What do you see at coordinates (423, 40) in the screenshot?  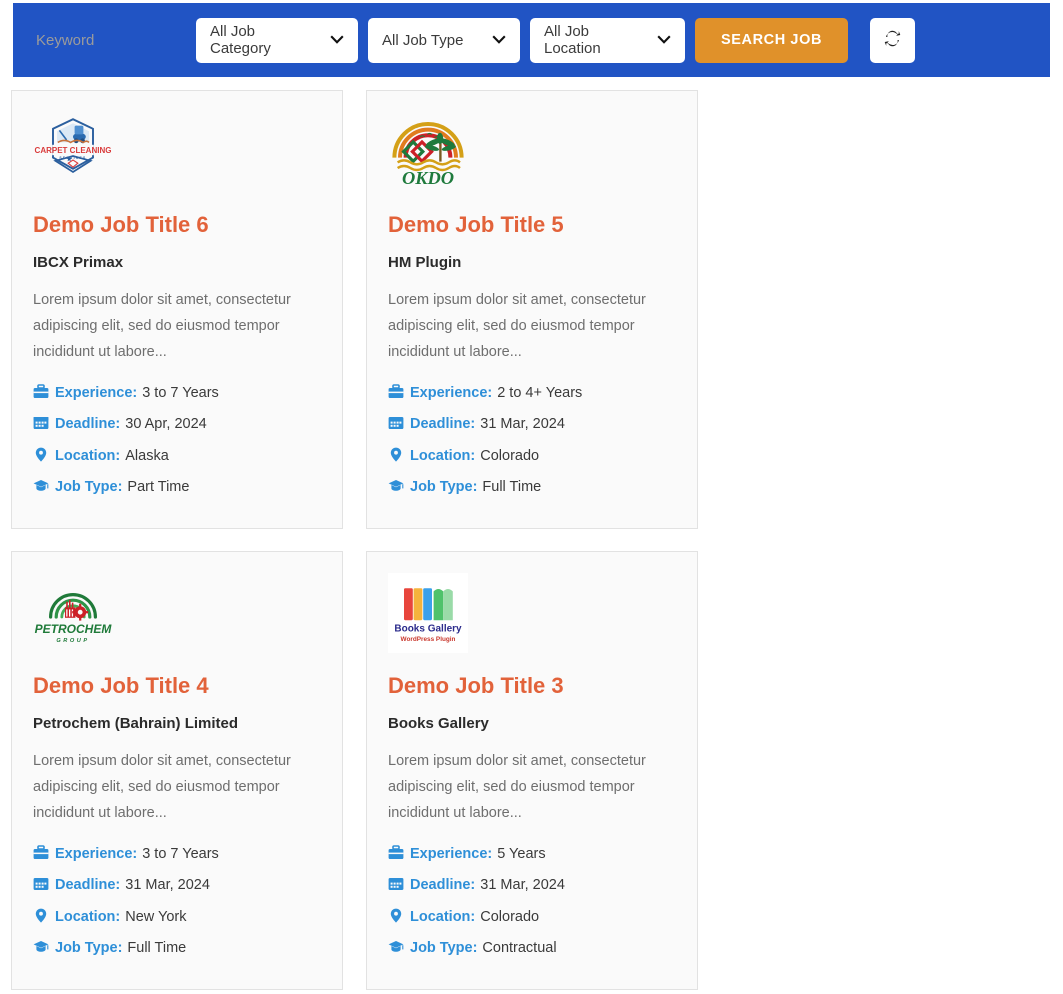 I see `job-type-select-label: All Job Type` at bounding box center [423, 40].